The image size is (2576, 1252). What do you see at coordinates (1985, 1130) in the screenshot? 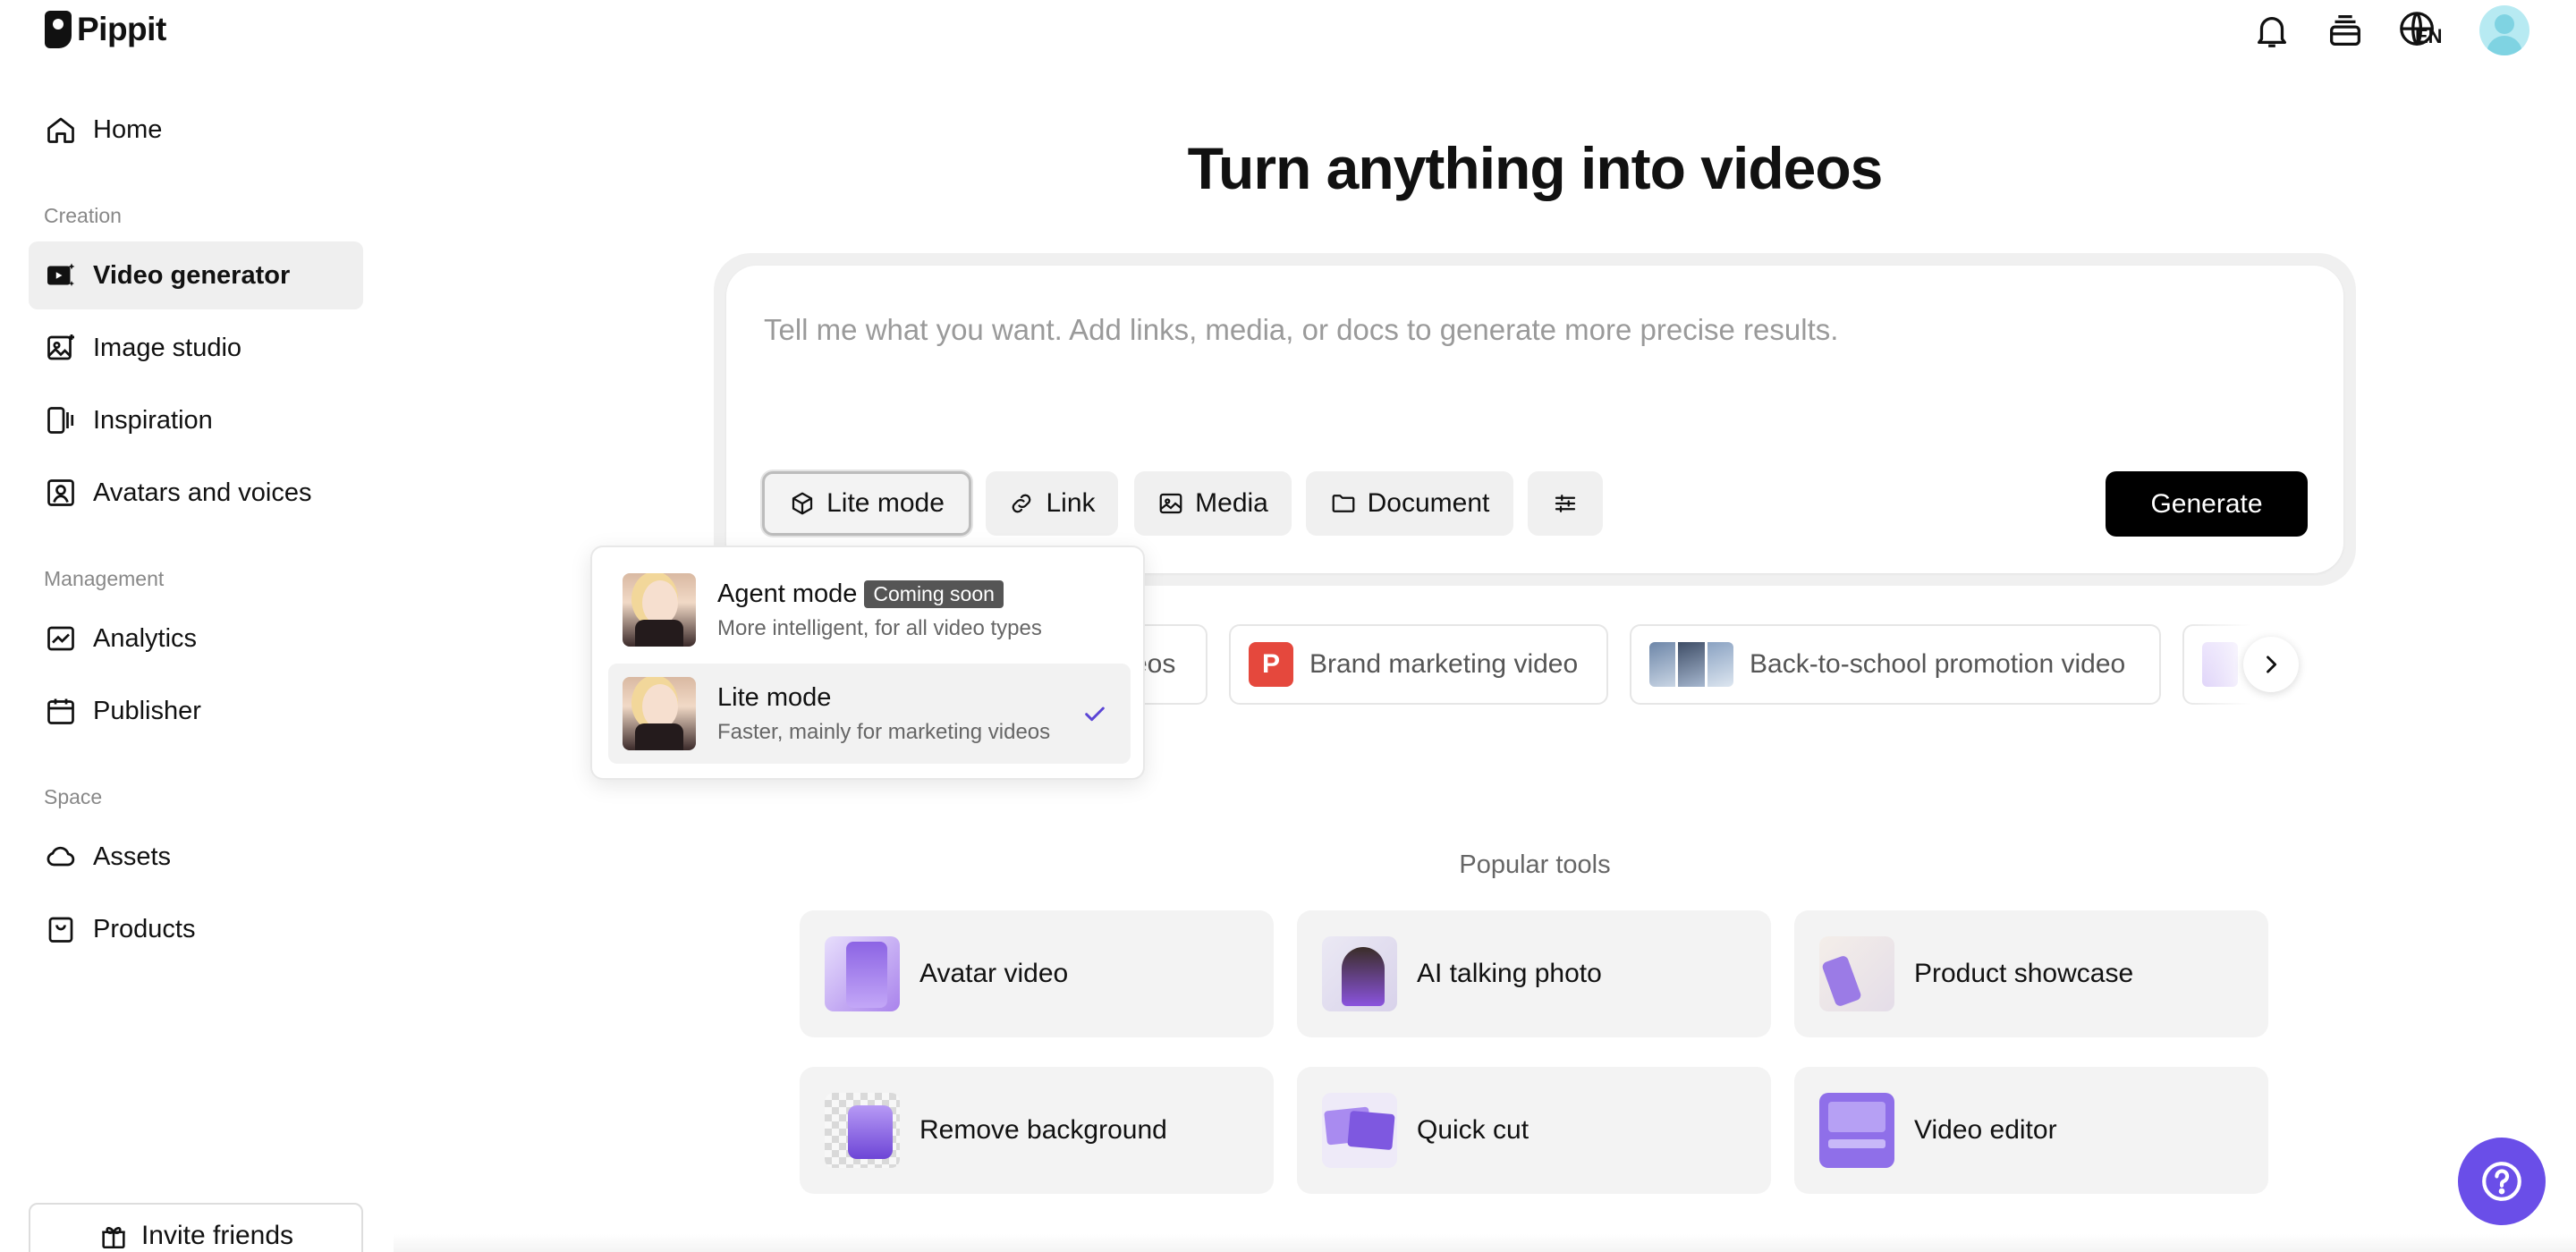
I see `tool-label: Video editor` at bounding box center [1985, 1130].